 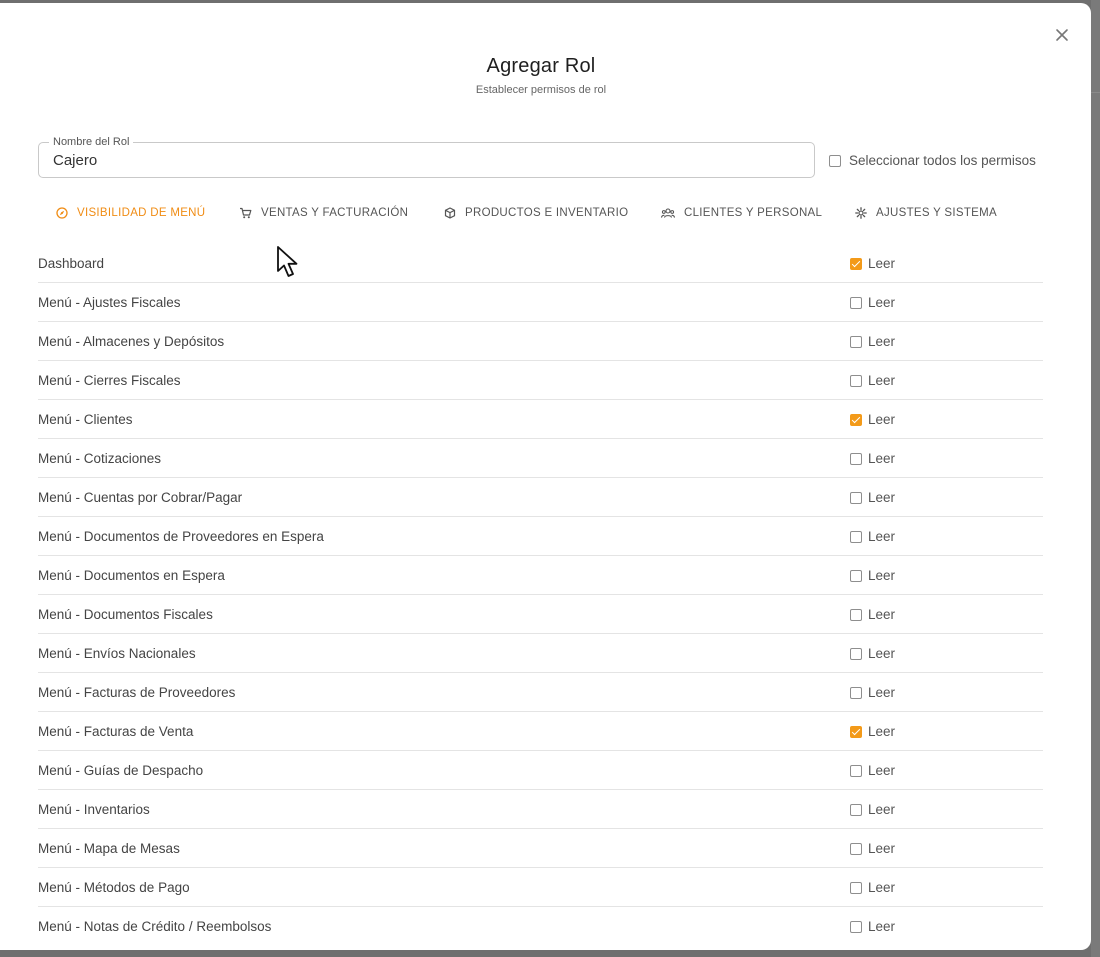 I want to click on tab-settings-system: AJUSTES Y SISTEMA, so click(x=926, y=213).